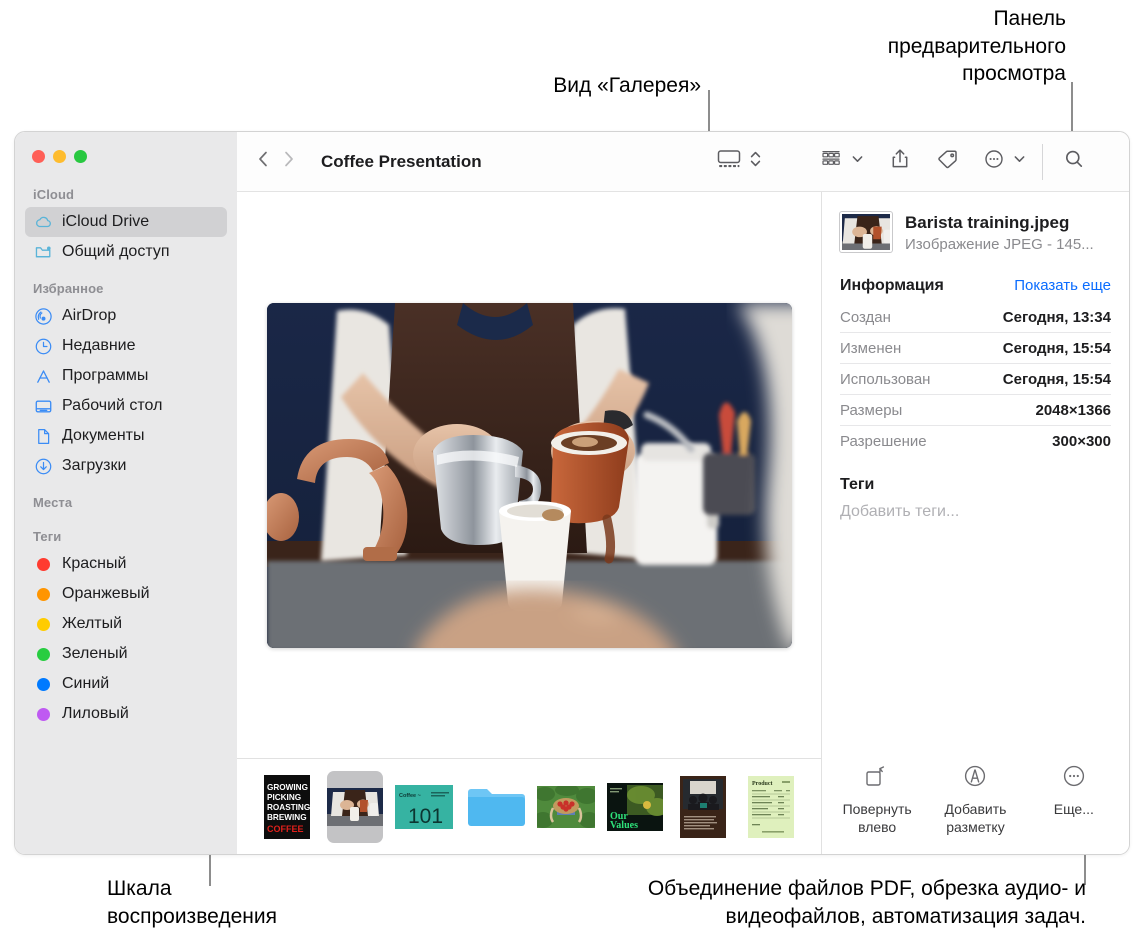 This screenshot has height=947, width=1144. Describe the element at coordinates (94, 563) in the screenshot. I see `sidebar-item-label: Красный` at that location.